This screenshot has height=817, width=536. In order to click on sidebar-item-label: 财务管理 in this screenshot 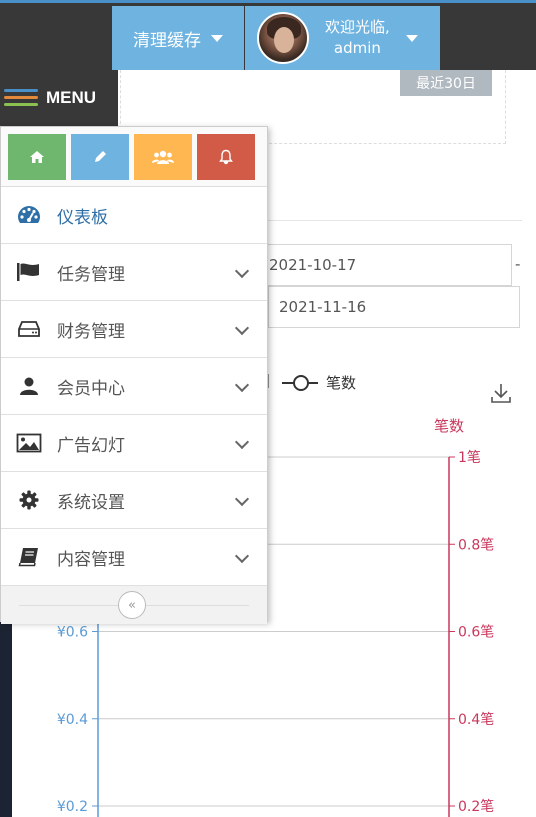, I will do `click(91, 331)`.